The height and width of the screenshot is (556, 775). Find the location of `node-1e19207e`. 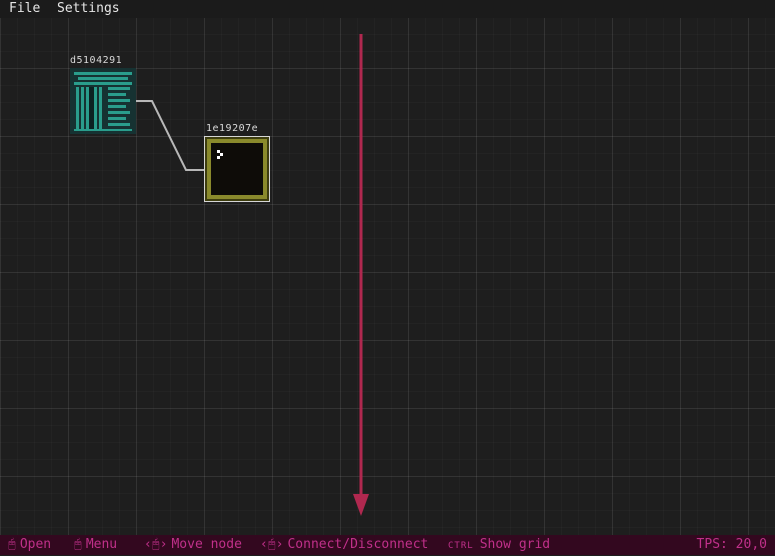

node-1e19207e is located at coordinates (237, 169).